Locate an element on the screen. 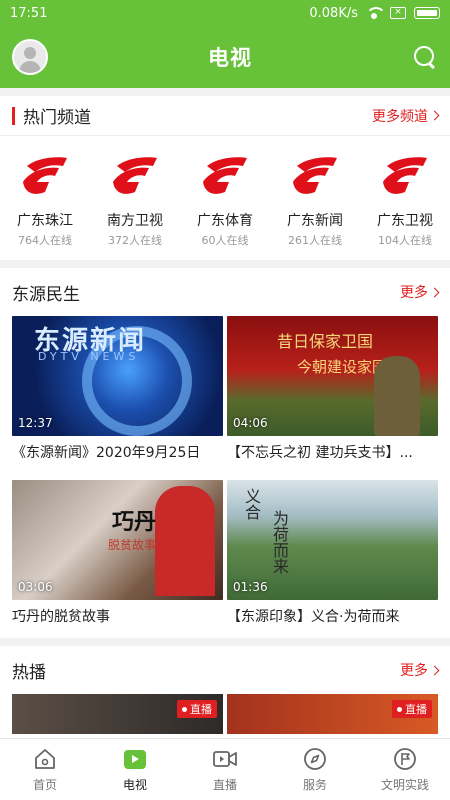 This screenshot has height=800, width=450. hot-play-header: 热播 更多 is located at coordinates (226, 670).